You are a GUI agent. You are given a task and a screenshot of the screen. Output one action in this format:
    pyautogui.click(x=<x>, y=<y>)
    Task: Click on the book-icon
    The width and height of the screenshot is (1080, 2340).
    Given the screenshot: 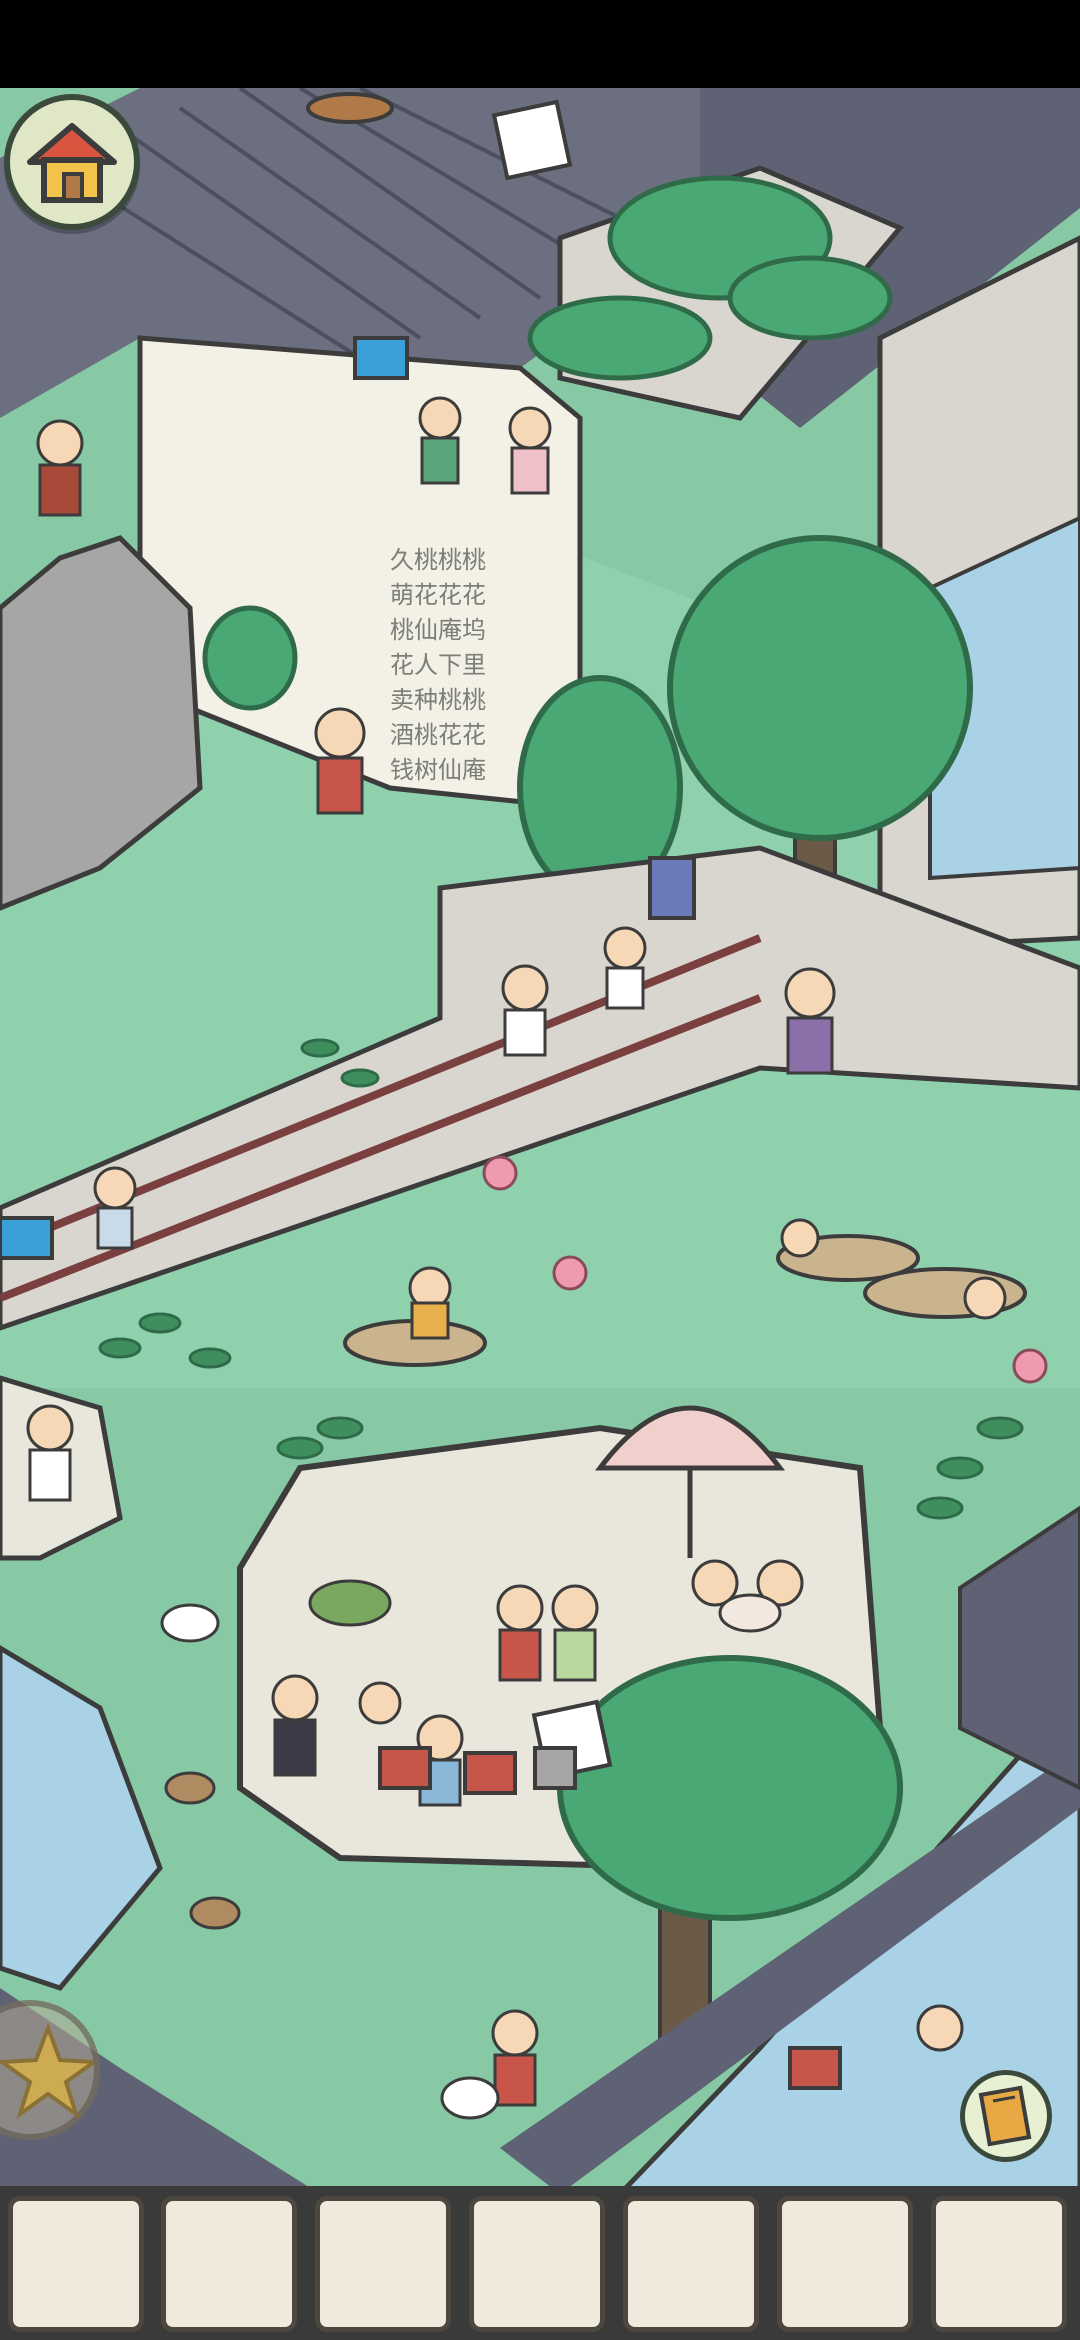 What is the action you would take?
    pyautogui.click(x=1005, y=2116)
    